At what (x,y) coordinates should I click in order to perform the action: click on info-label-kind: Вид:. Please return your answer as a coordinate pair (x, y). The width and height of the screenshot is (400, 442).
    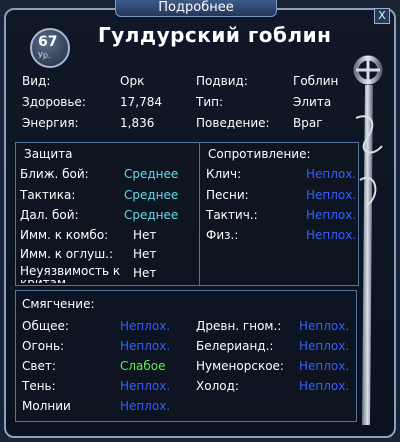
    Looking at the image, I should click on (36, 81).